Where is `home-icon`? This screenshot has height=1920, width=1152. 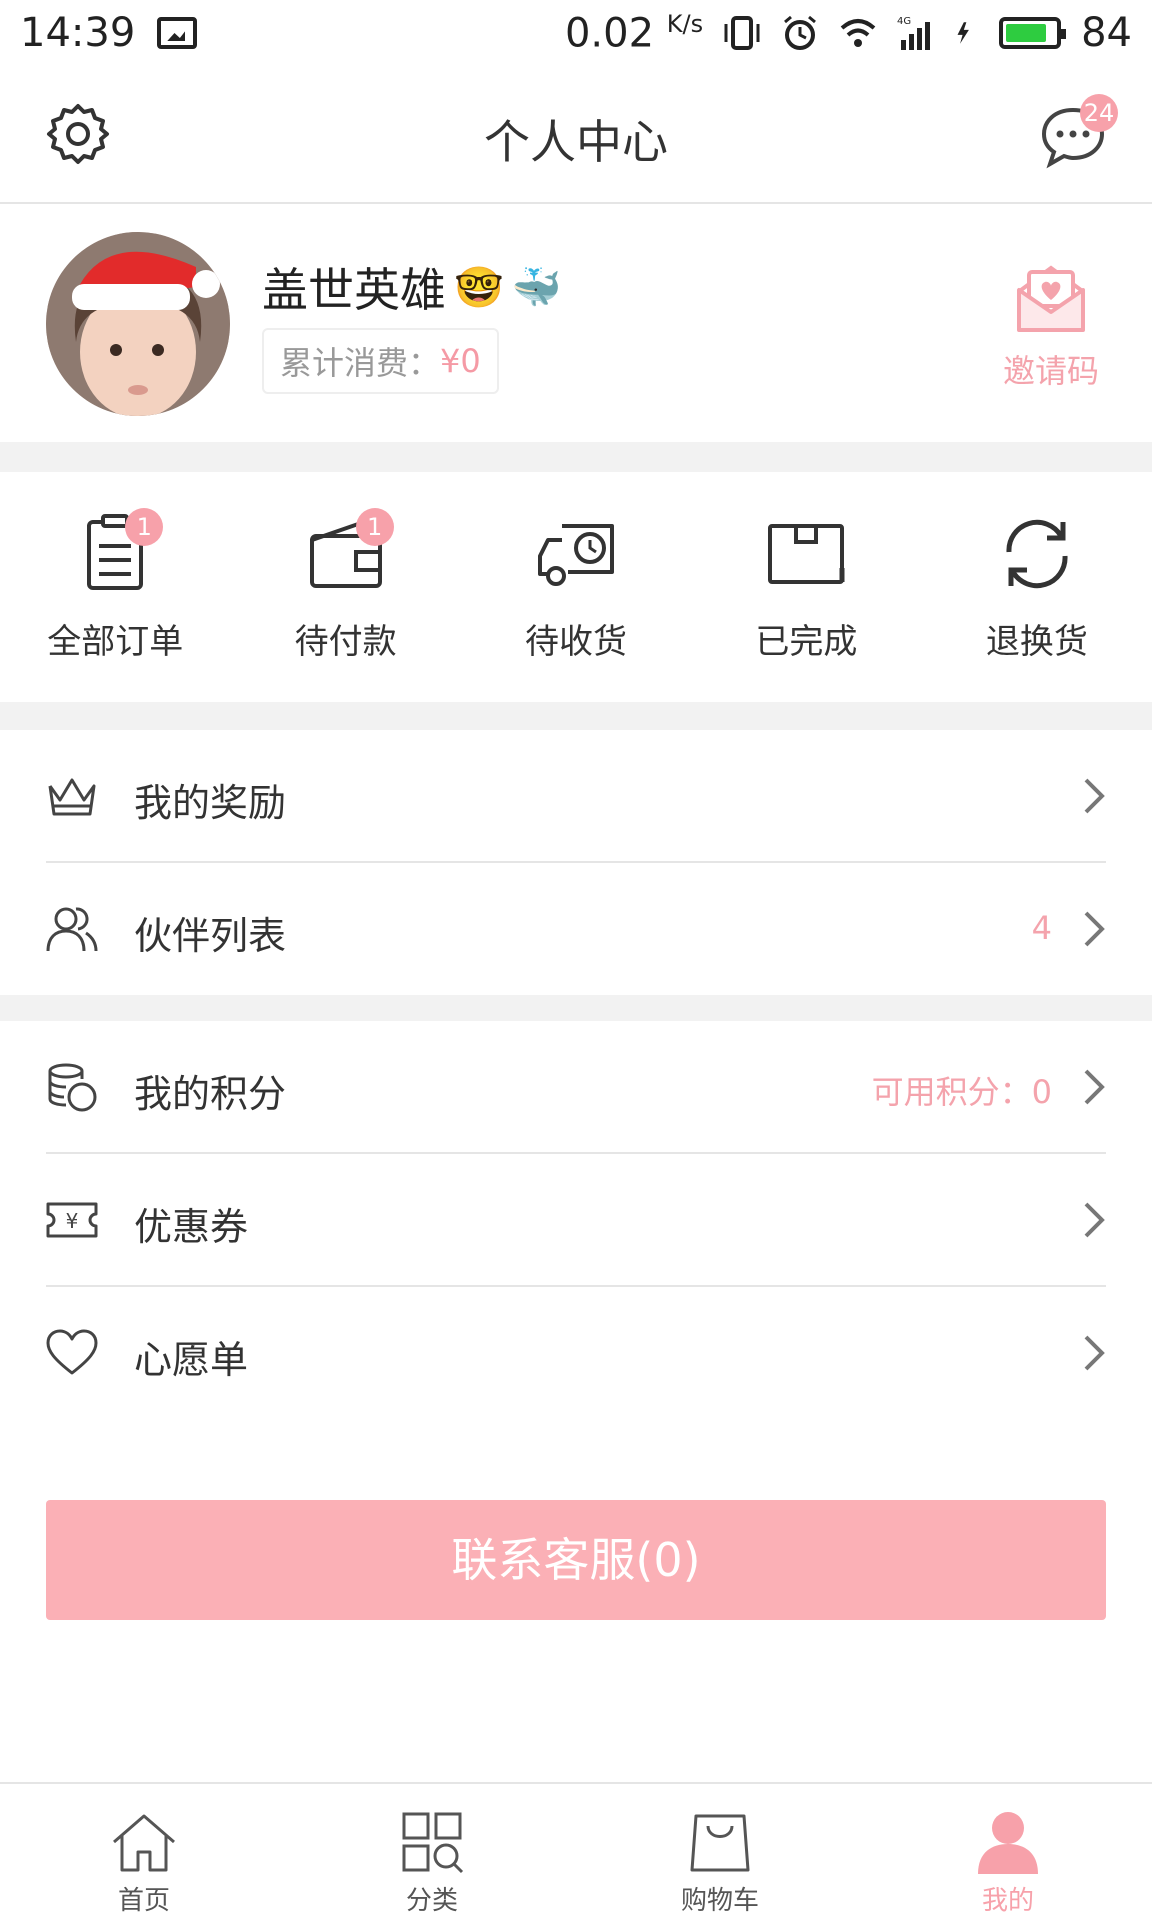 home-icon is located at coordinates (144, 1843).